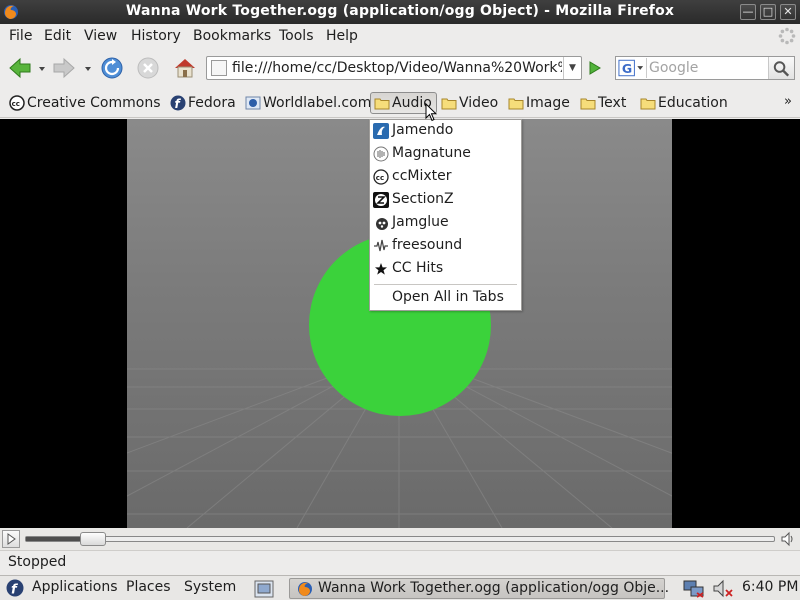 Image resolution: width=800 pixels, height=600 pixels. What do you see at coordinates (693, 103) in the screenshot?
I see `bookmark-label: Education` at bounding box center [693, 103].